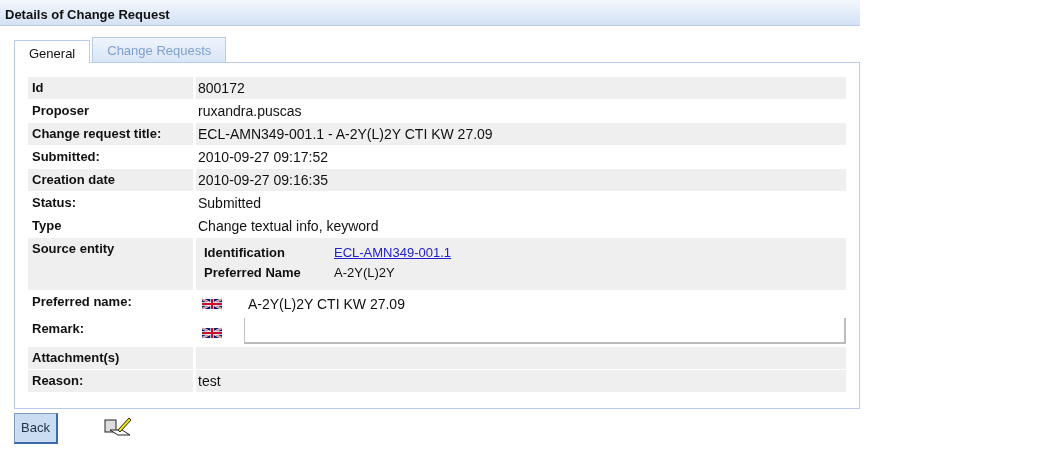  Describe the element at coordinates (253, 273) in the screenshot. I see `entity-label: Preferred Name` at that location.